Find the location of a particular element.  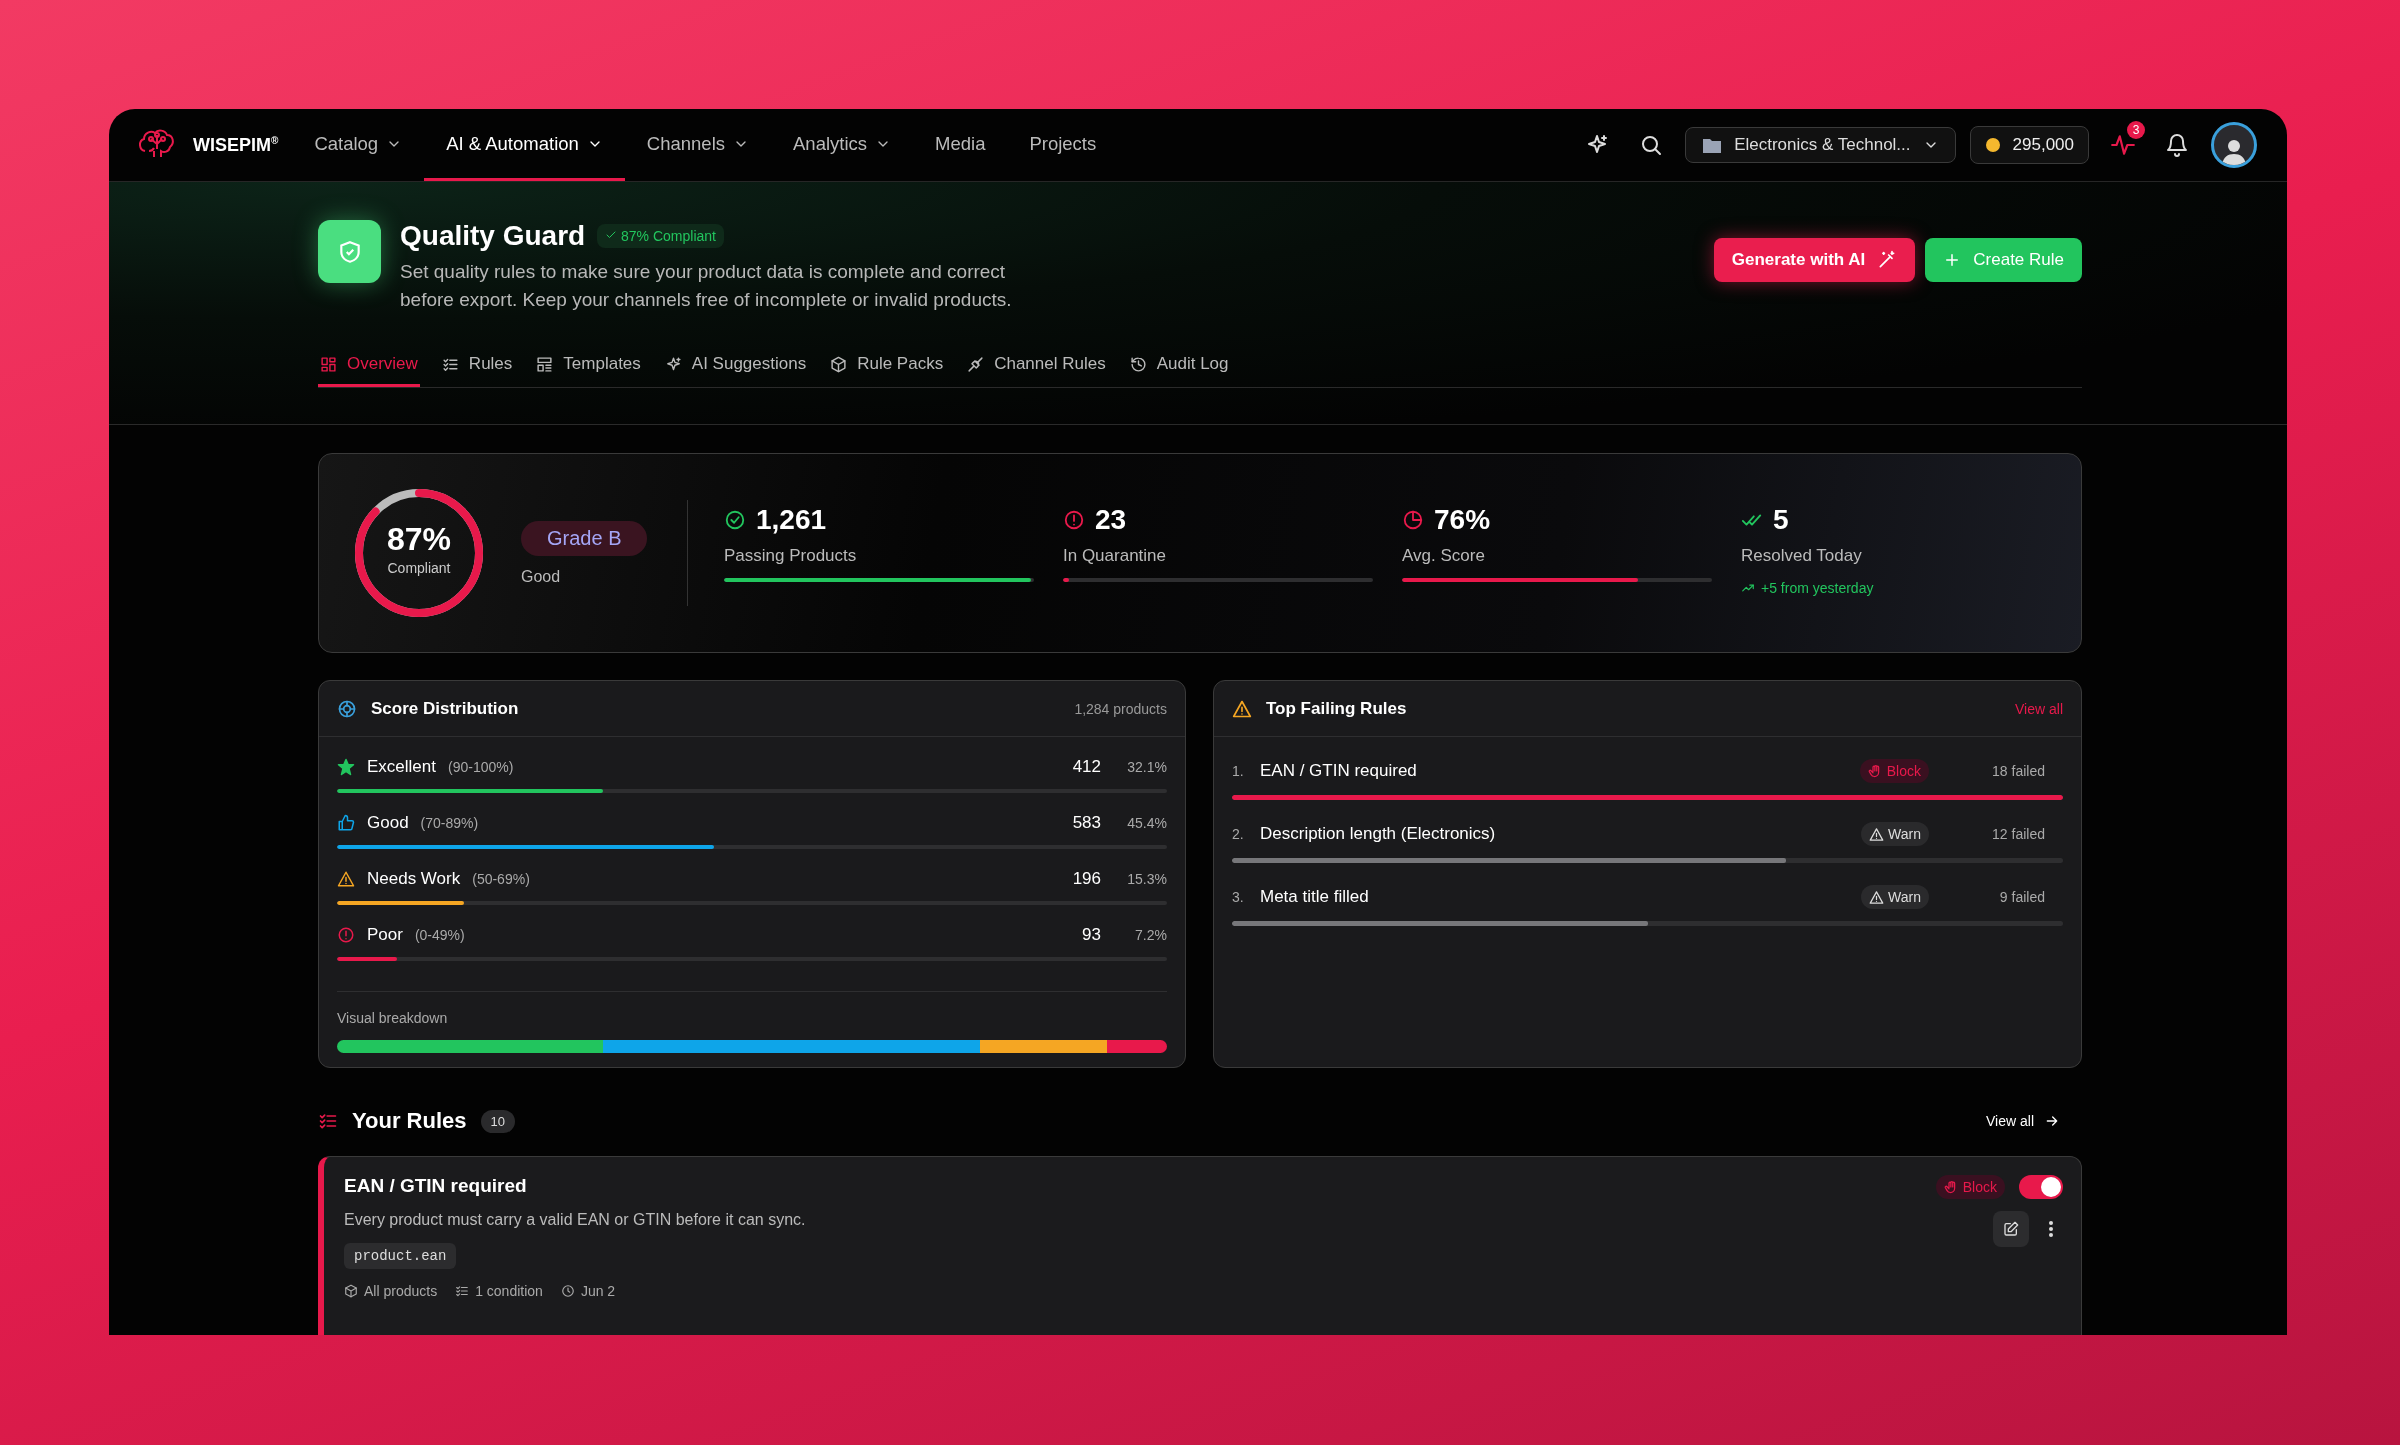

coin-icon is located at coordinates (1992, 145).